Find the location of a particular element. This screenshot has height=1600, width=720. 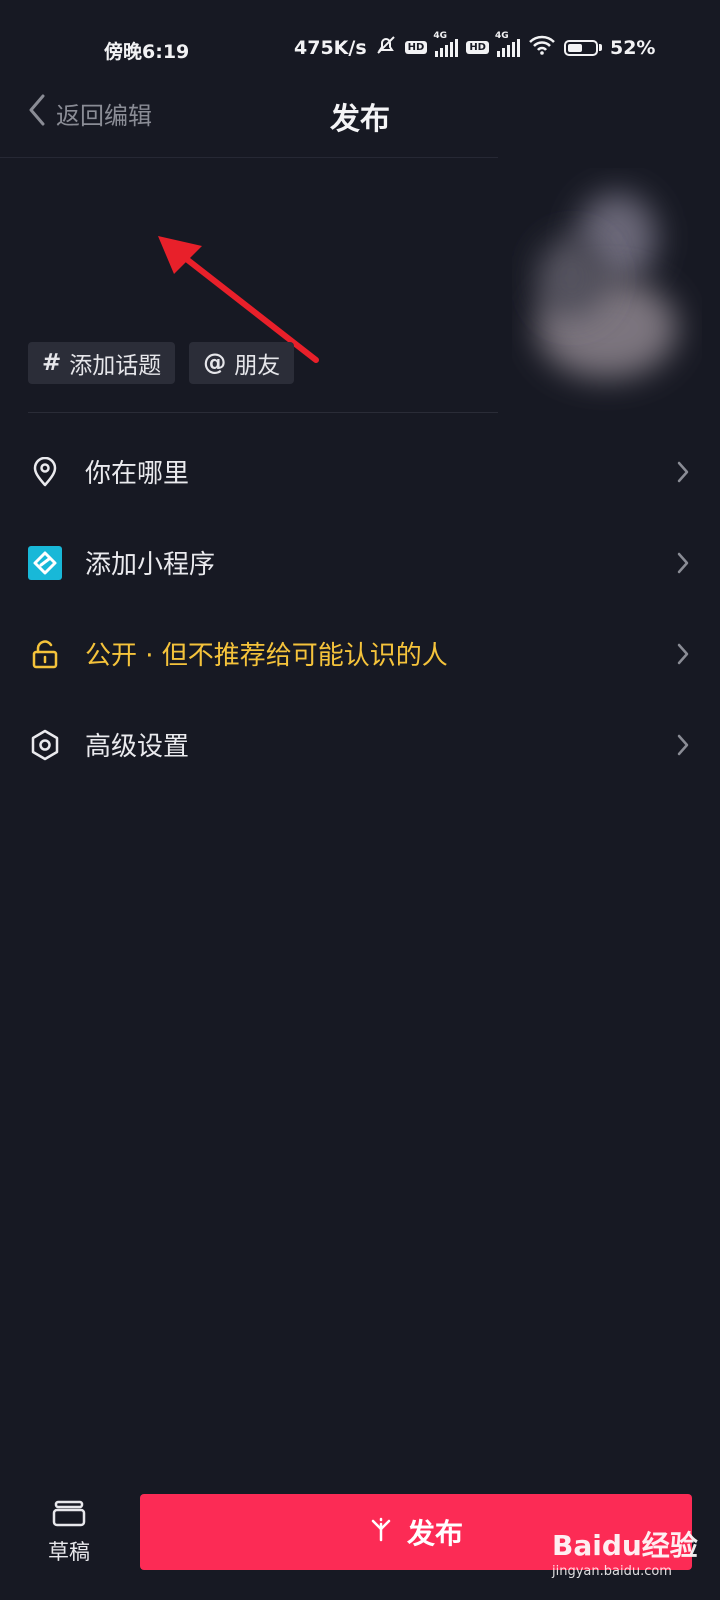

battery-level: 52% is located at coordinates (632, 47).